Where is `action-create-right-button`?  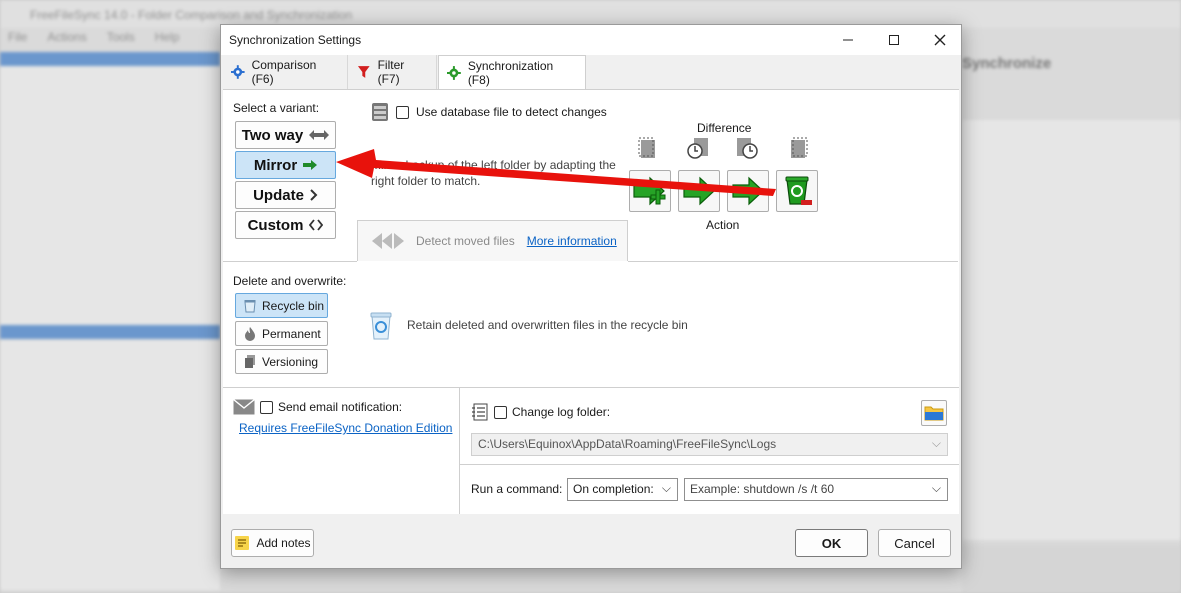 action-create-right-button is located at coordinates (650, 191).